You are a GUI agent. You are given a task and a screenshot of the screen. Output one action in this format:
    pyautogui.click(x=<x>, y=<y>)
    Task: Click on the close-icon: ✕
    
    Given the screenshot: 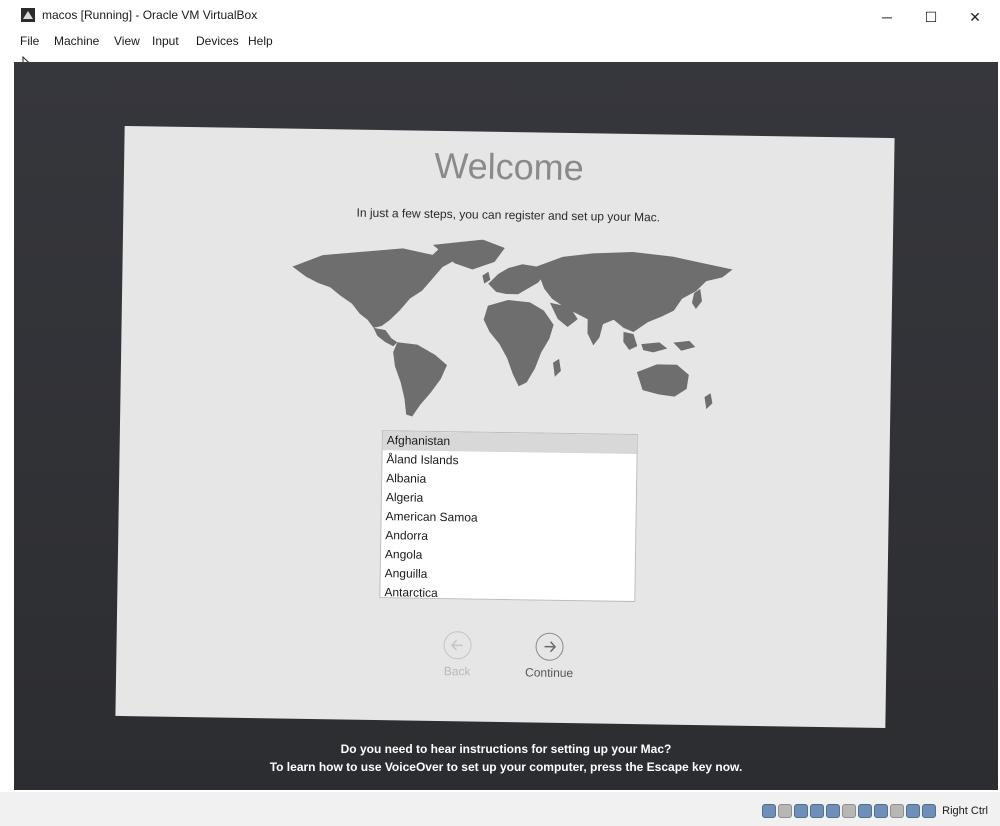 What is the action you would take?
    pyautogui.click(x=975, y=16)
    